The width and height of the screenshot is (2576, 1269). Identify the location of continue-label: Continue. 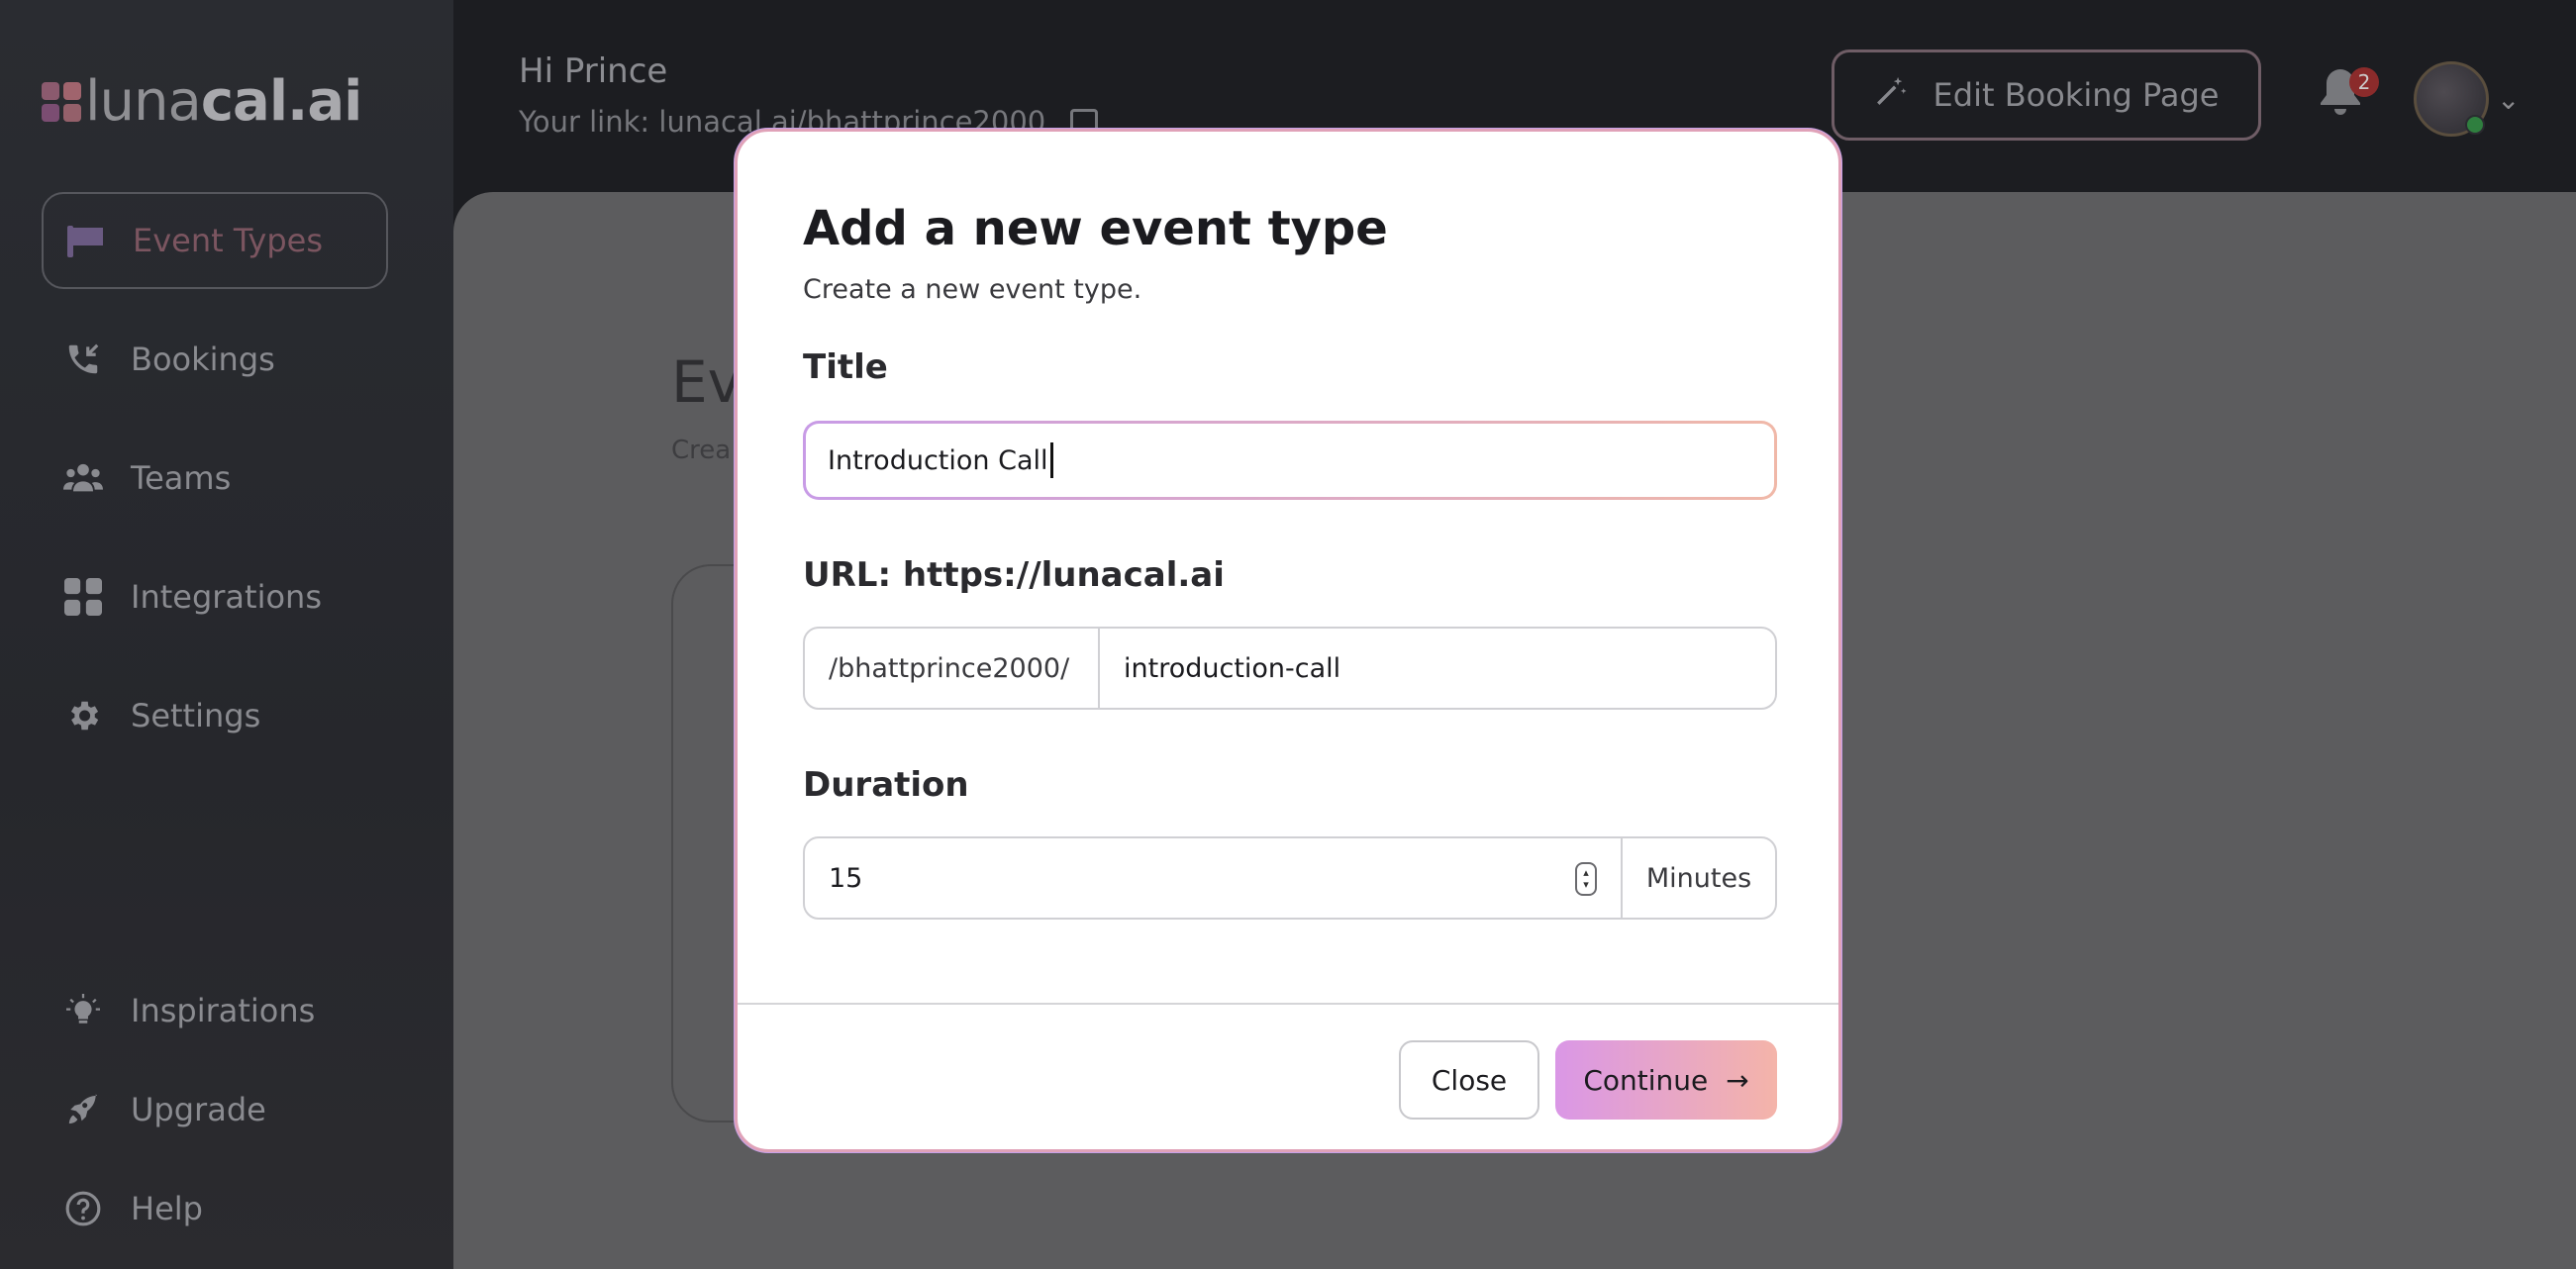
(1646, 1080).